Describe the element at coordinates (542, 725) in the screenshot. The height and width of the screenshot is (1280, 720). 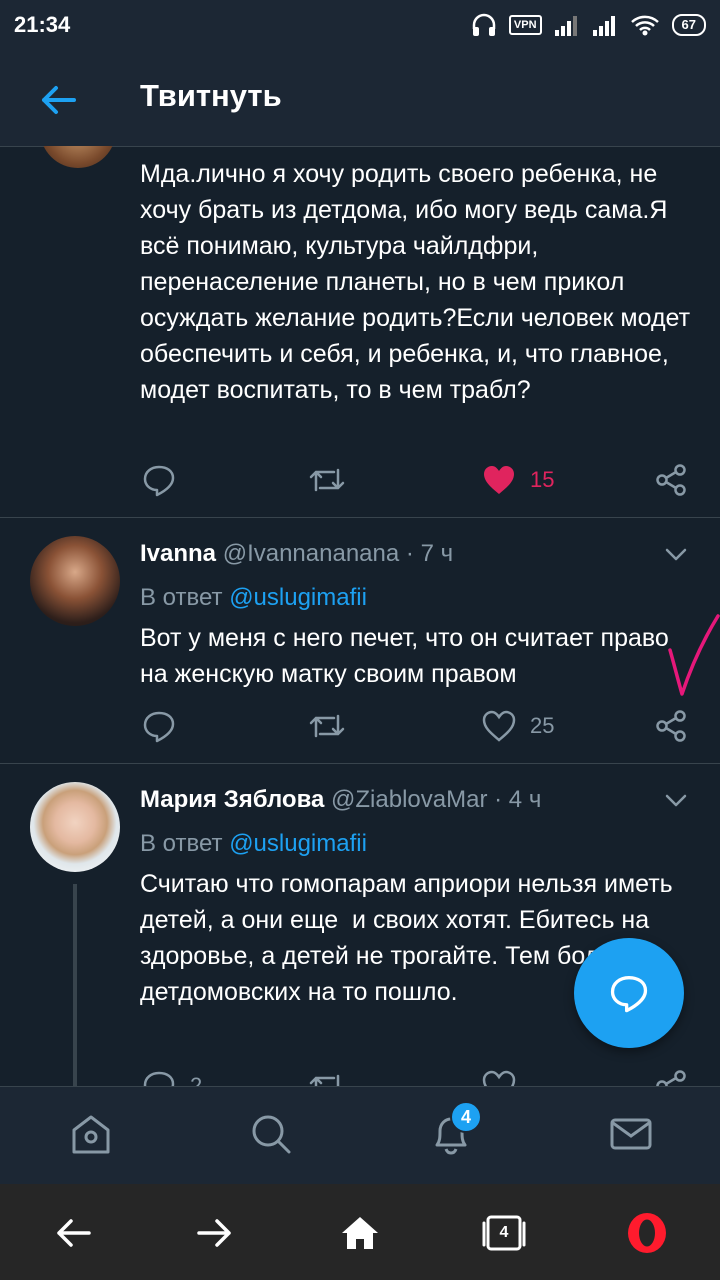
I see `like-count: 25` at that location.